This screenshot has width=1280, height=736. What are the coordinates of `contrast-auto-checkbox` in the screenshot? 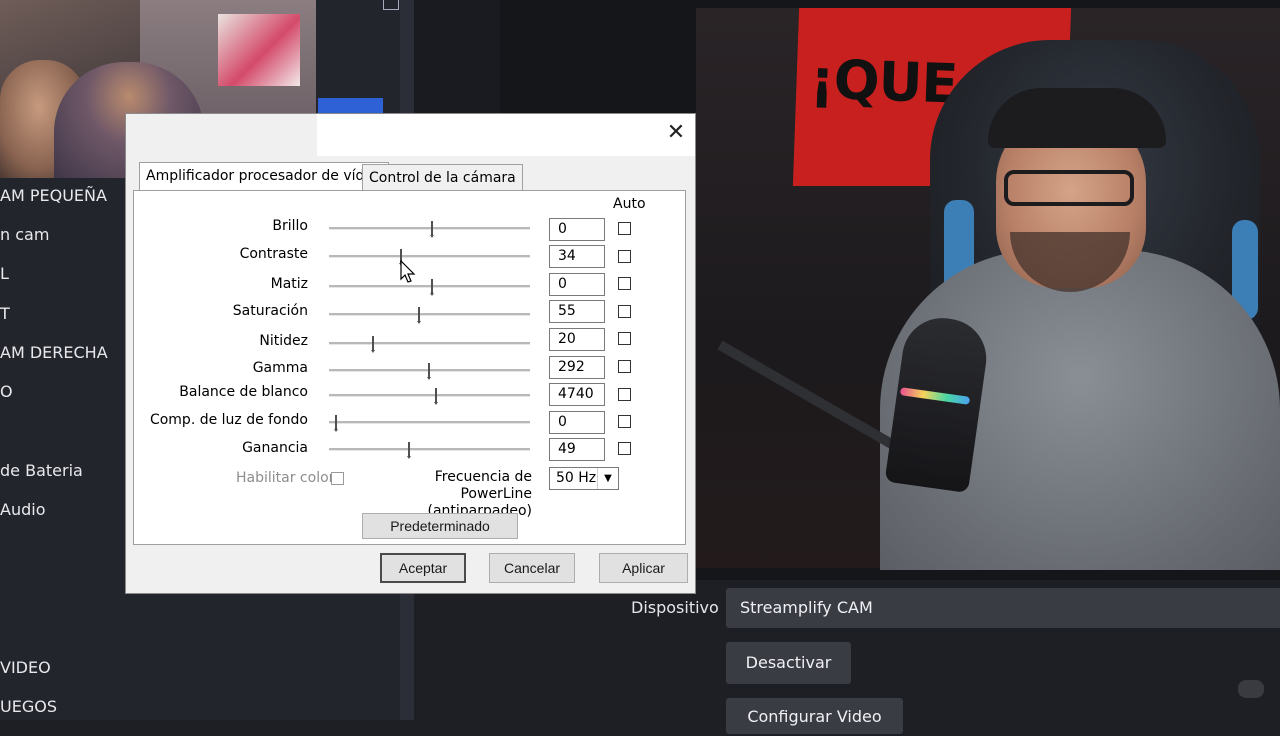 It's located at (624, 256).